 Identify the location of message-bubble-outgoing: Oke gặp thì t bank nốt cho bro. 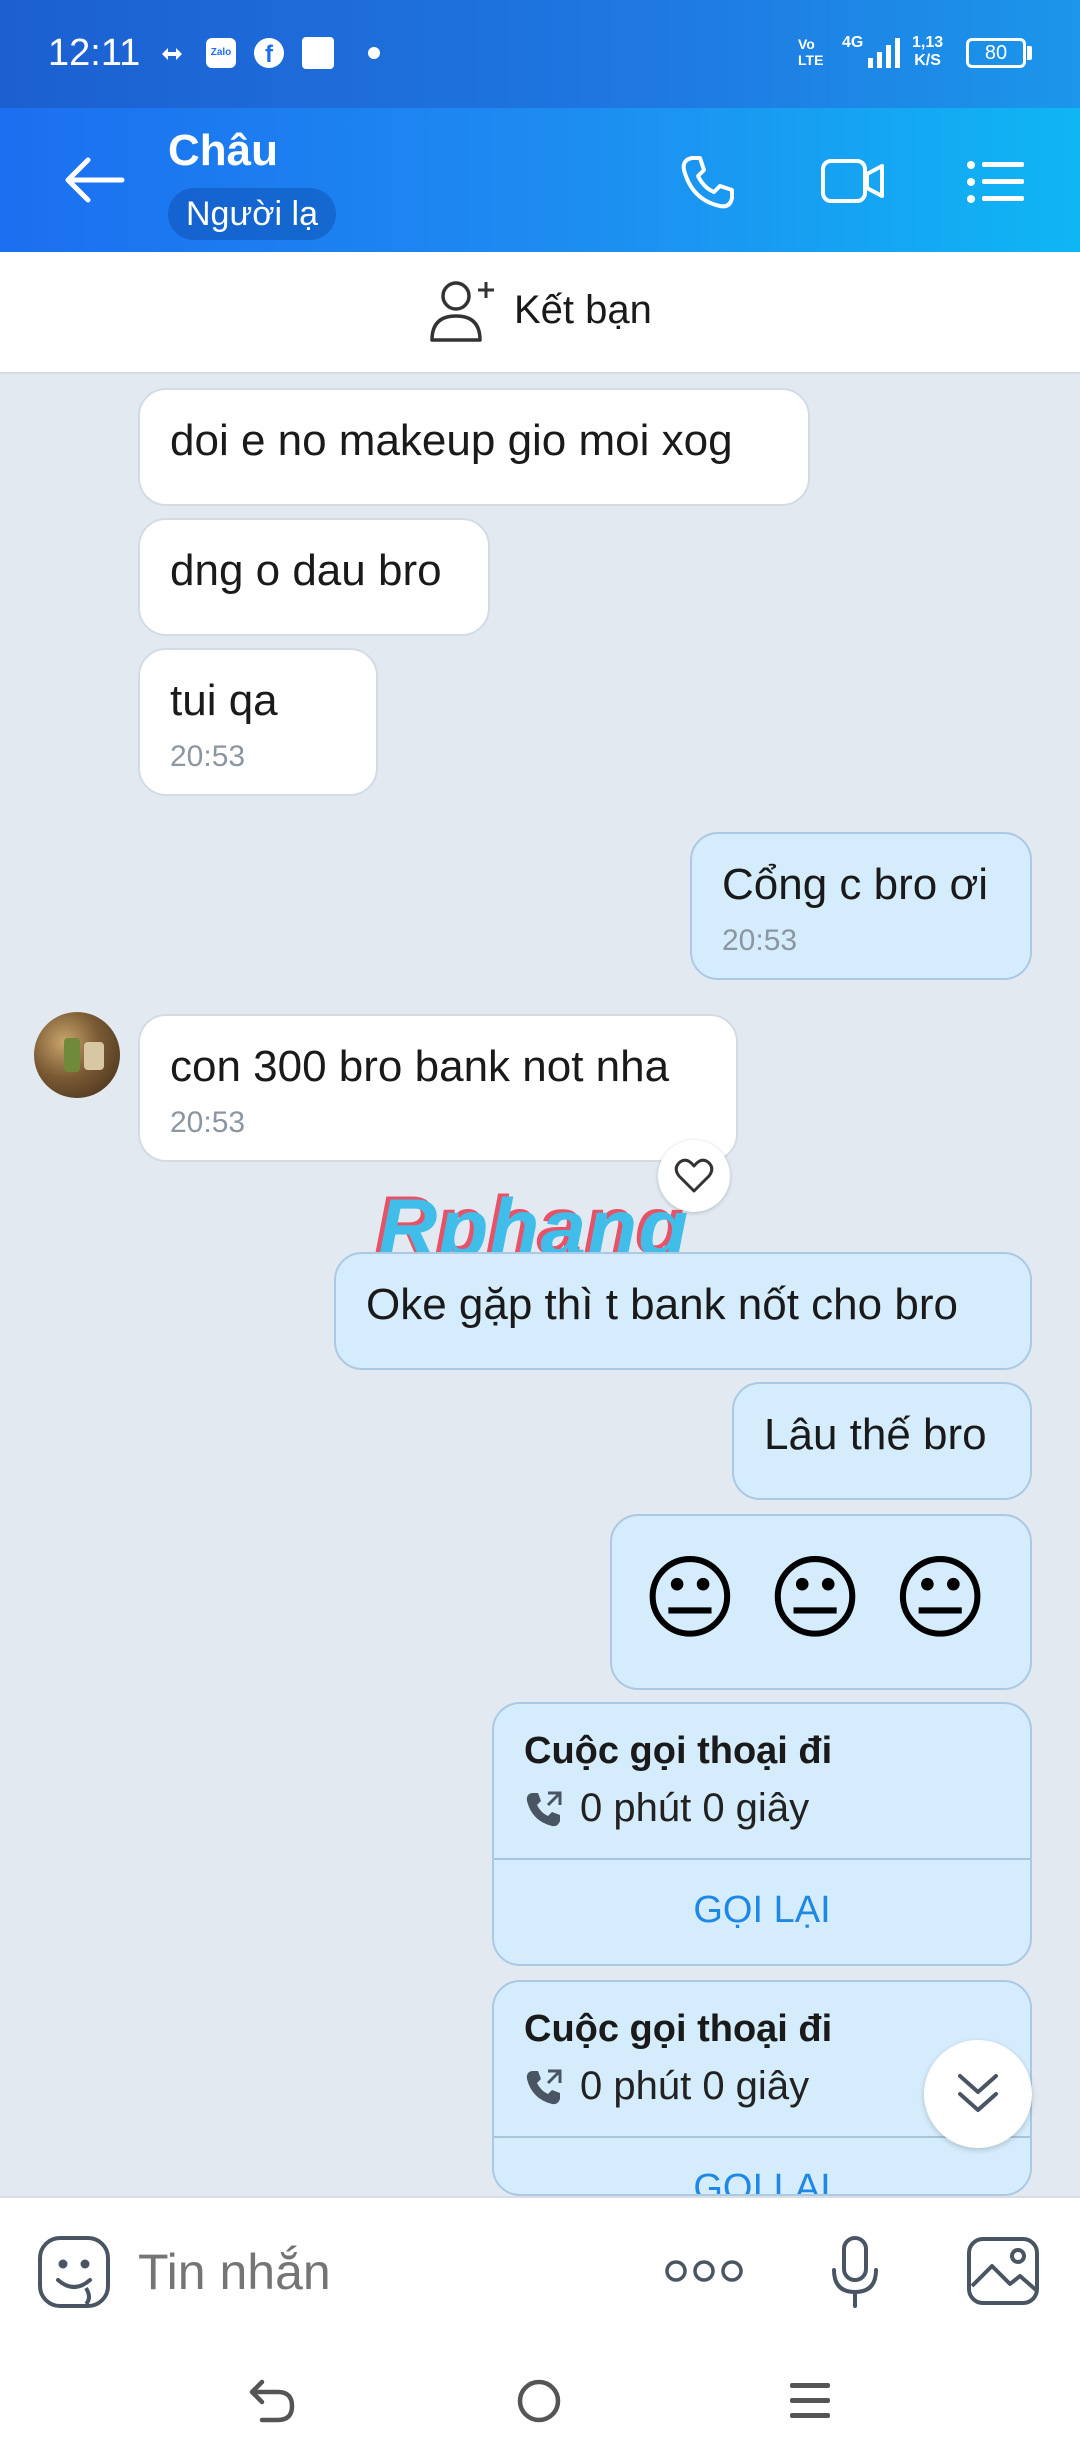
(683, 1311).